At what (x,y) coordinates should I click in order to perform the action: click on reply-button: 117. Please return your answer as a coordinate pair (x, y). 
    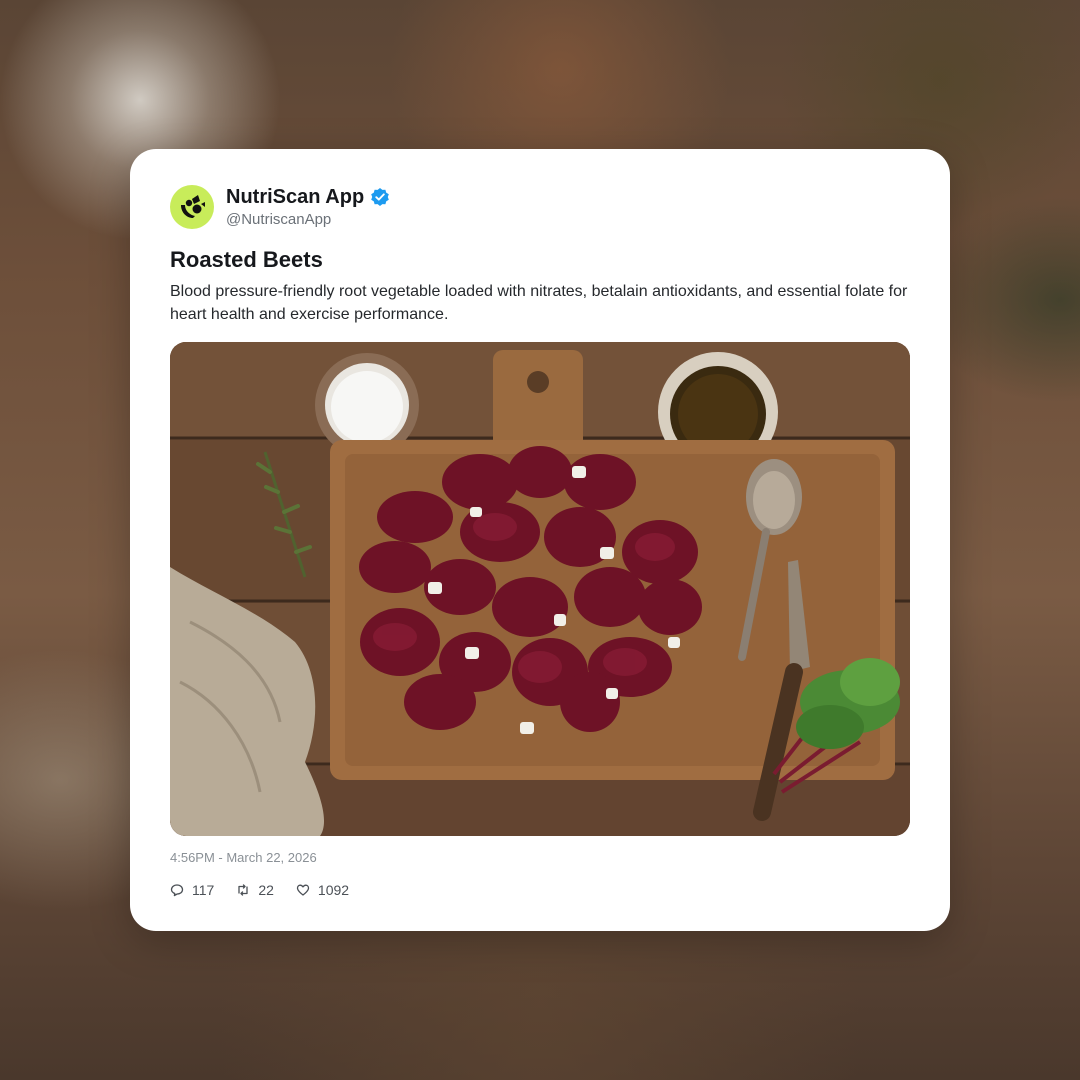
    Looking at the image, I should click on (192, 890).